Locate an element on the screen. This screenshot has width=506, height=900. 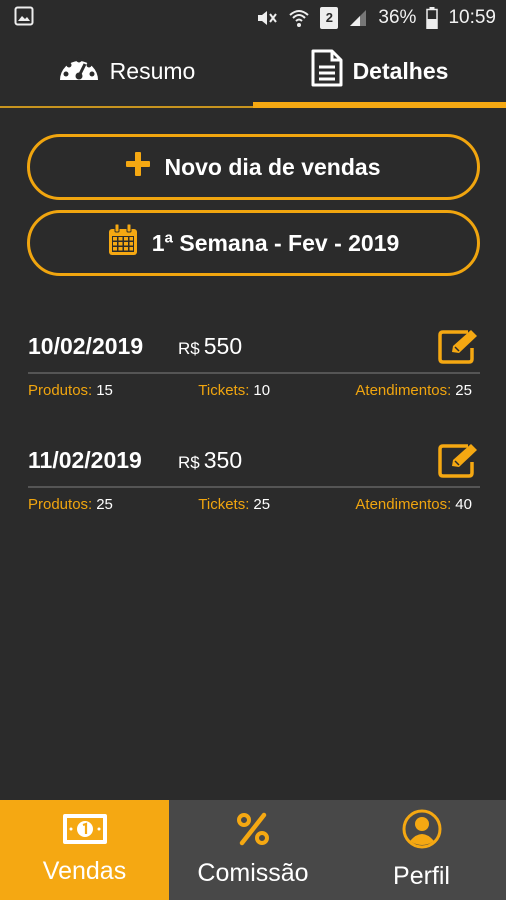
nav-comissao-label: Comissão is located at coordinates (253, 873).